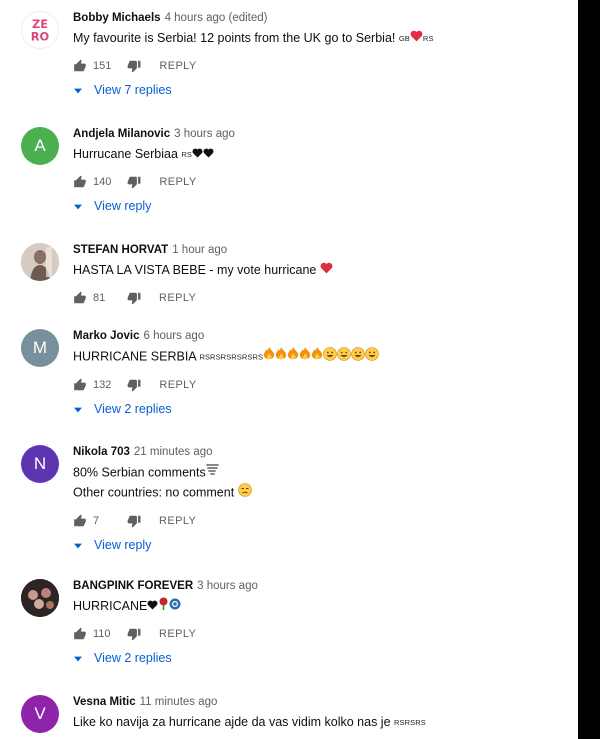 The height and width of the screenshot is (739, 600). Describe the element at coordinates (320, 521) in the screenshot. I see `comment-actions: 7 REPLY` at that location.